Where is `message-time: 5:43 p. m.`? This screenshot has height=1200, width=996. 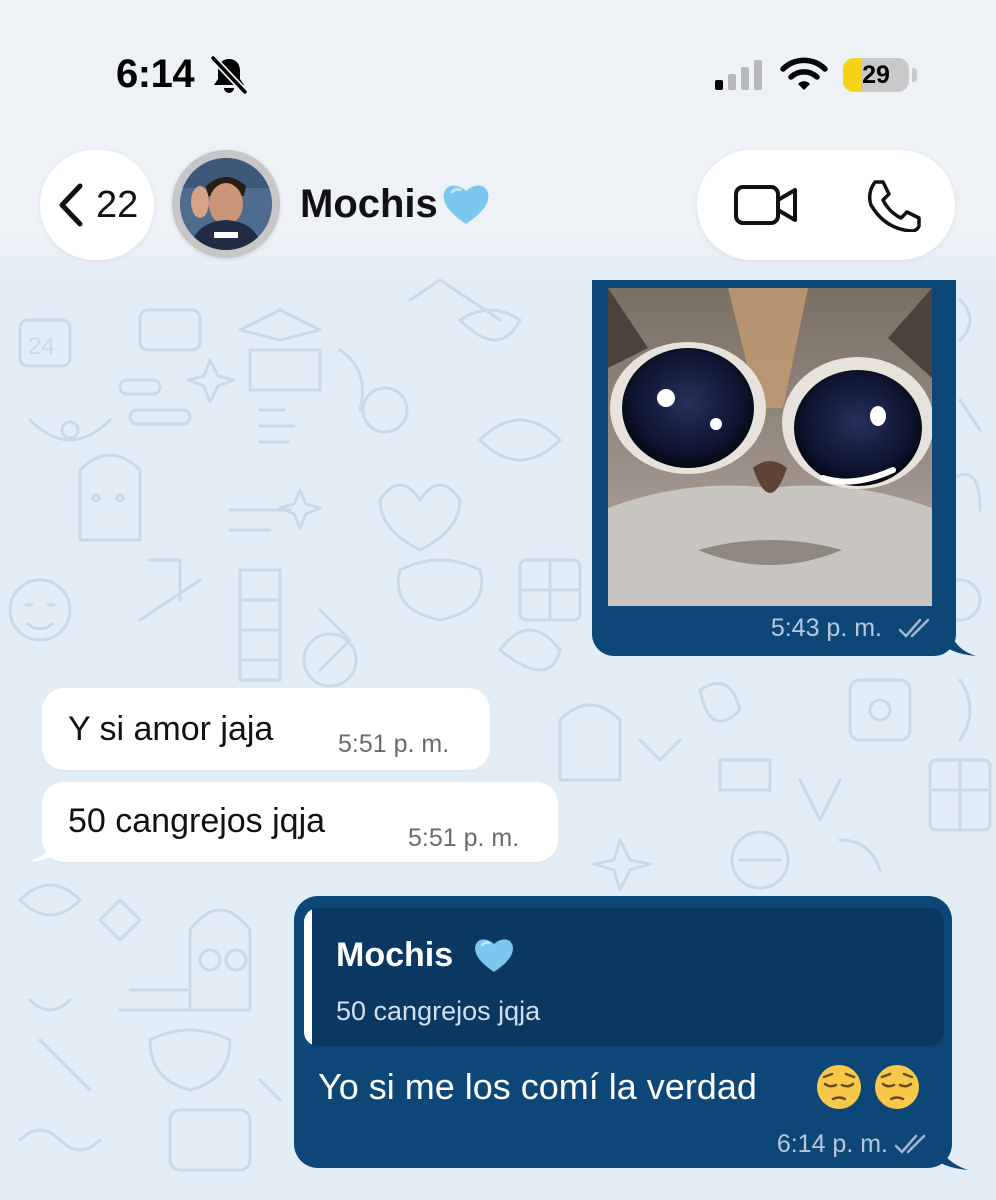
message-time: 5:43 p. m. is located at coordinates (826, 628).